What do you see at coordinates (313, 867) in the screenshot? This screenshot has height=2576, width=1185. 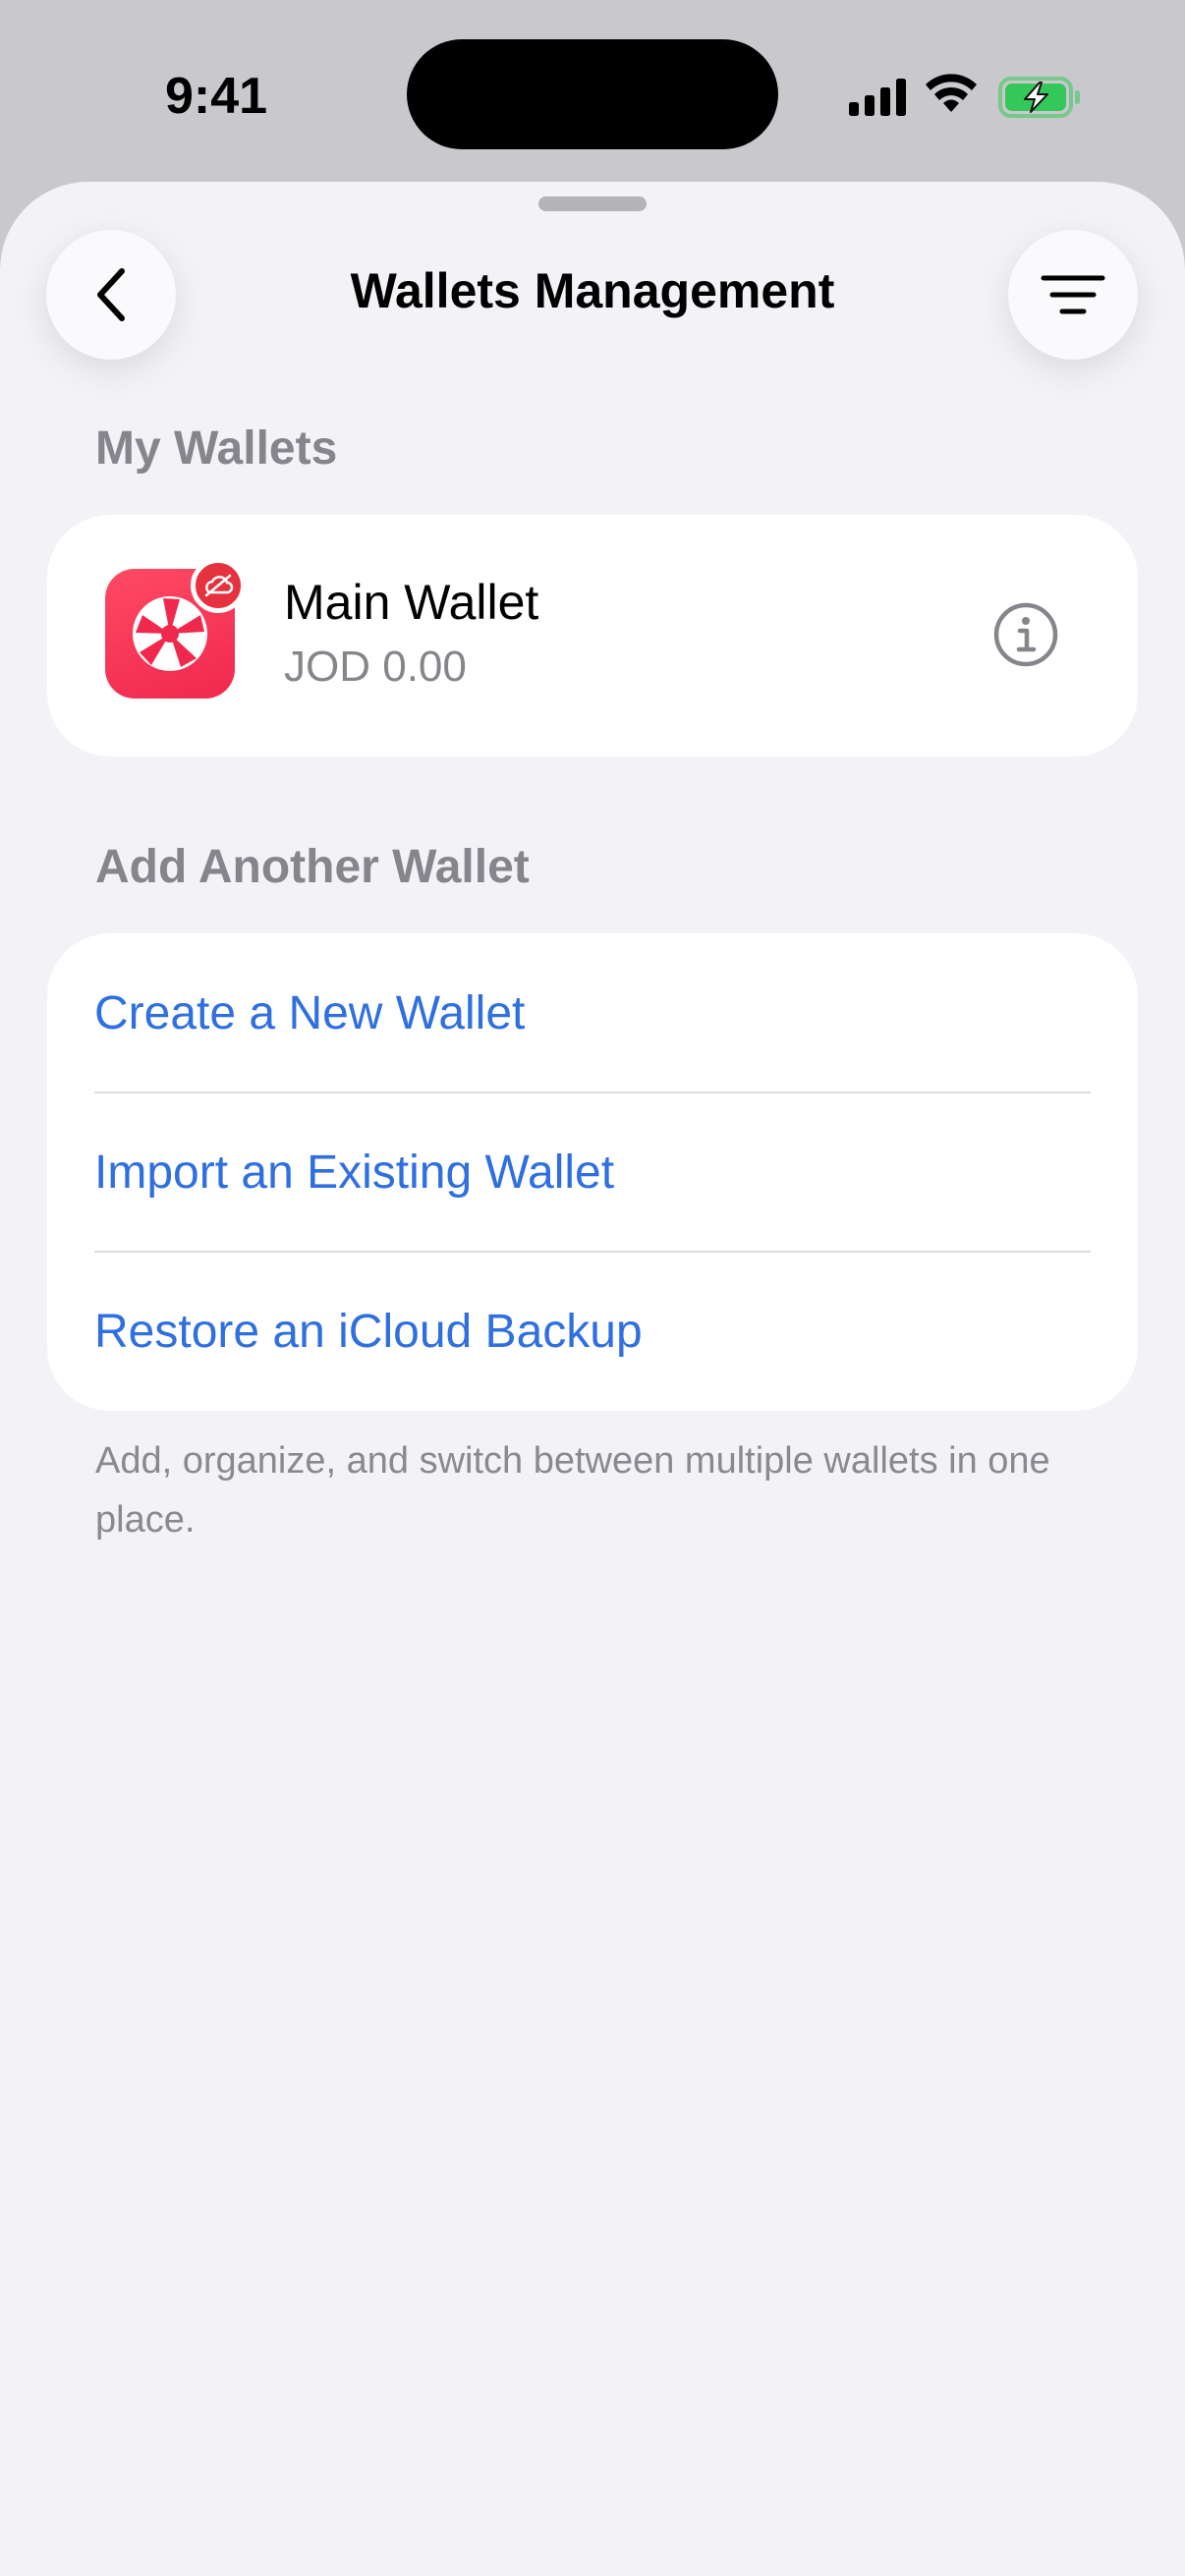 I see `add-wallet-header: Add Another Wallet` at bounding box center [313, 867].